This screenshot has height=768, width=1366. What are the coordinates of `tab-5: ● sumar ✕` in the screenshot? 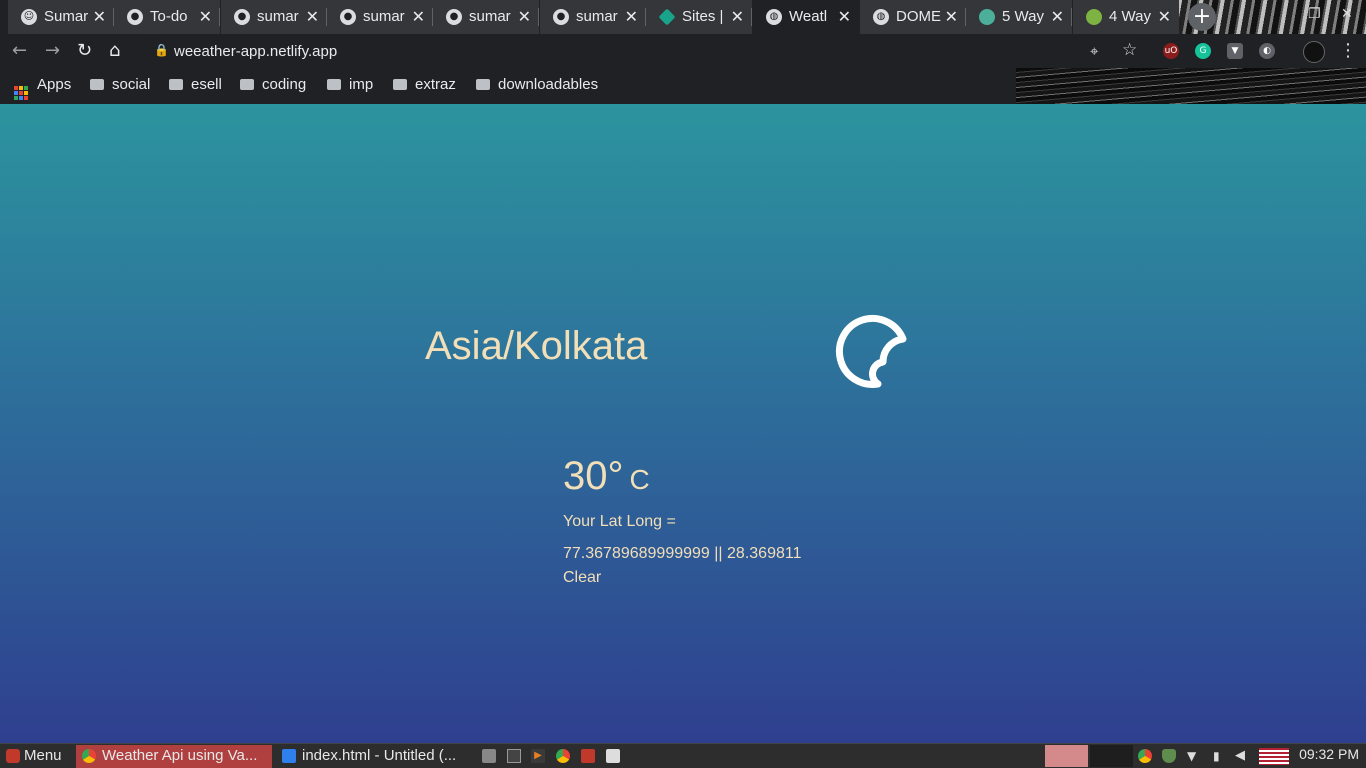 It's located at (593, 17).